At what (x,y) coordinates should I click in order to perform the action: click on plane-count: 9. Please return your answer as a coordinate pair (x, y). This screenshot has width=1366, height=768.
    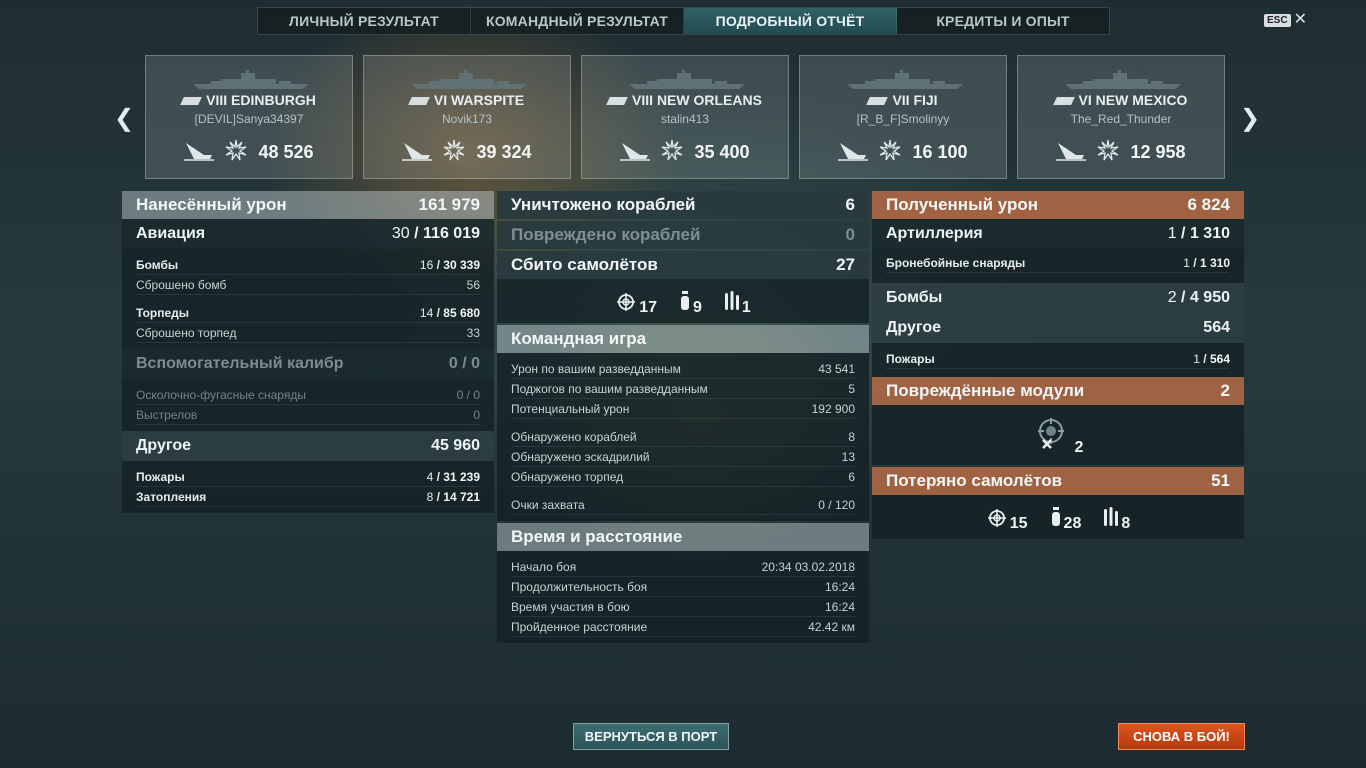
    Looking at the image, I should click on (697, 307).